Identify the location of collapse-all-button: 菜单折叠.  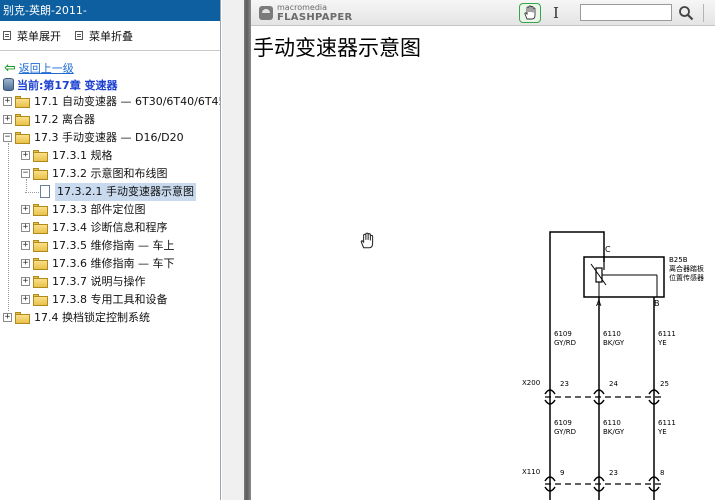
(104, 36).